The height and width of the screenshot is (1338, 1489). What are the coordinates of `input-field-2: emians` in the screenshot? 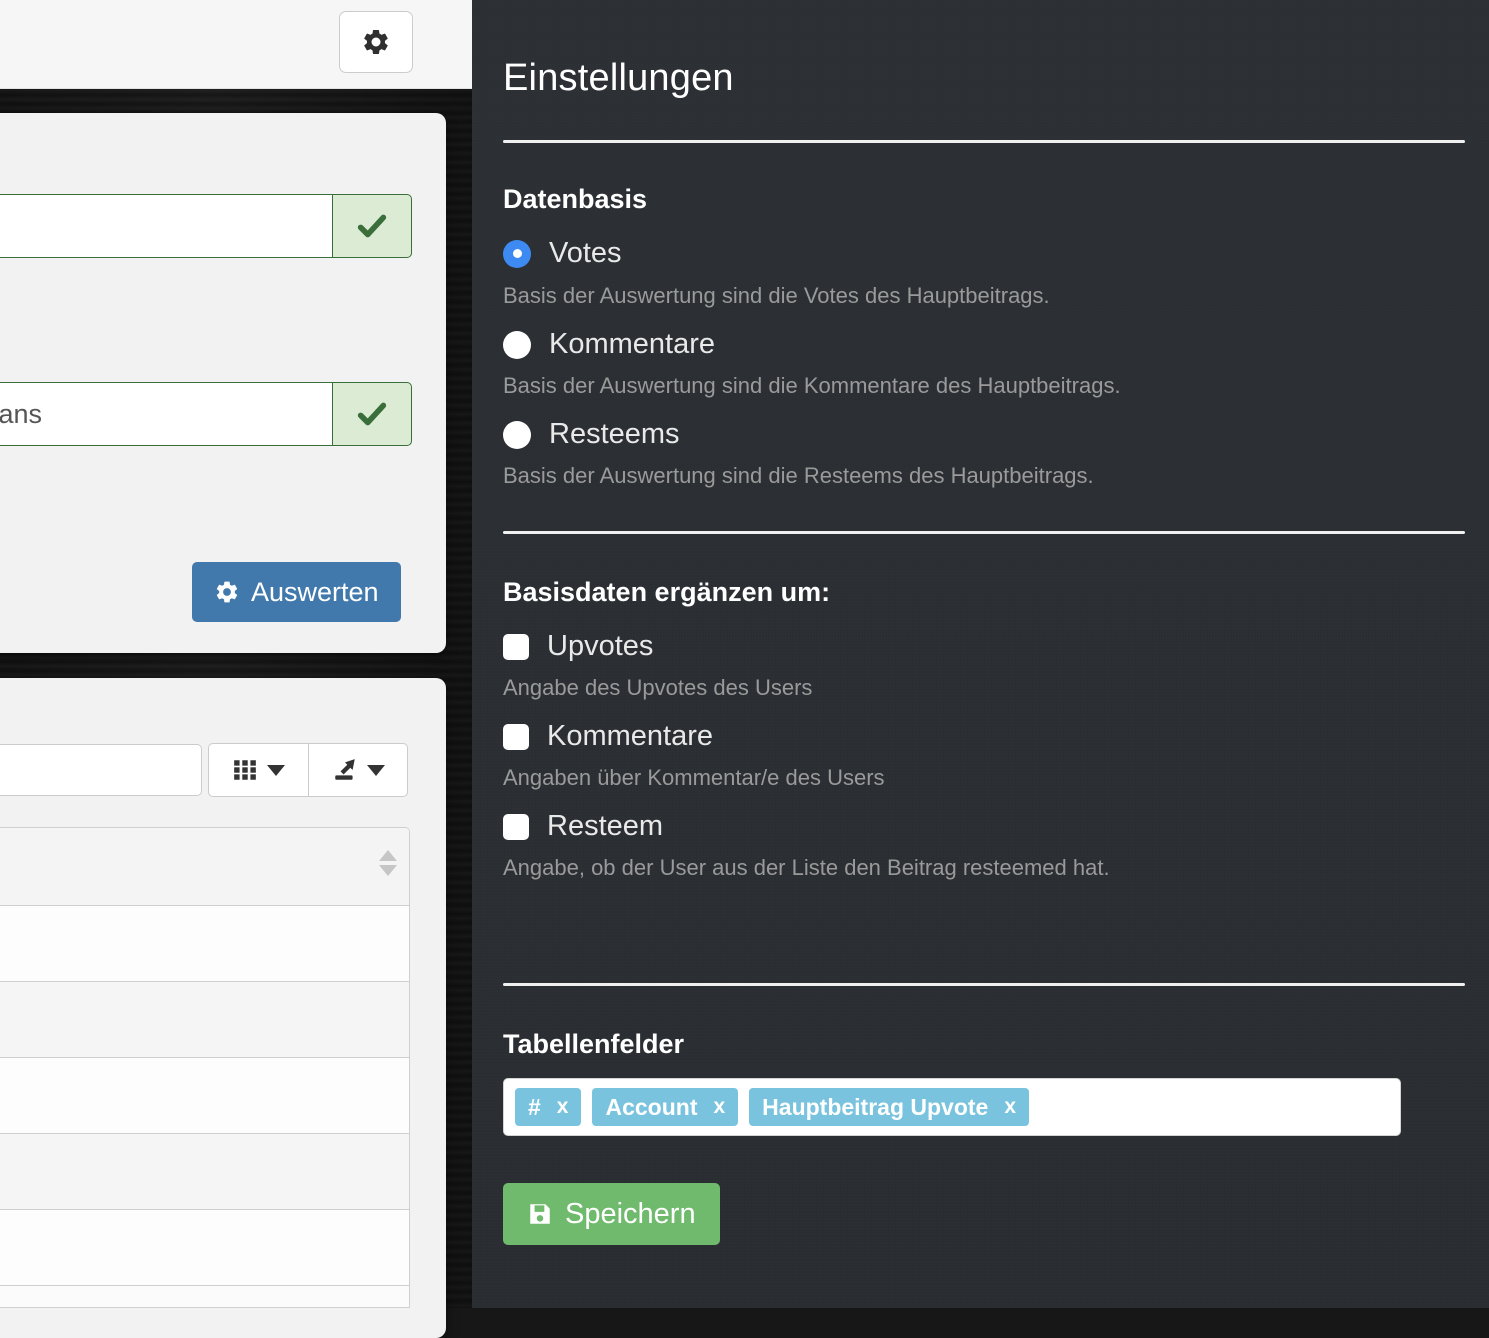 It's located at (166, 414).